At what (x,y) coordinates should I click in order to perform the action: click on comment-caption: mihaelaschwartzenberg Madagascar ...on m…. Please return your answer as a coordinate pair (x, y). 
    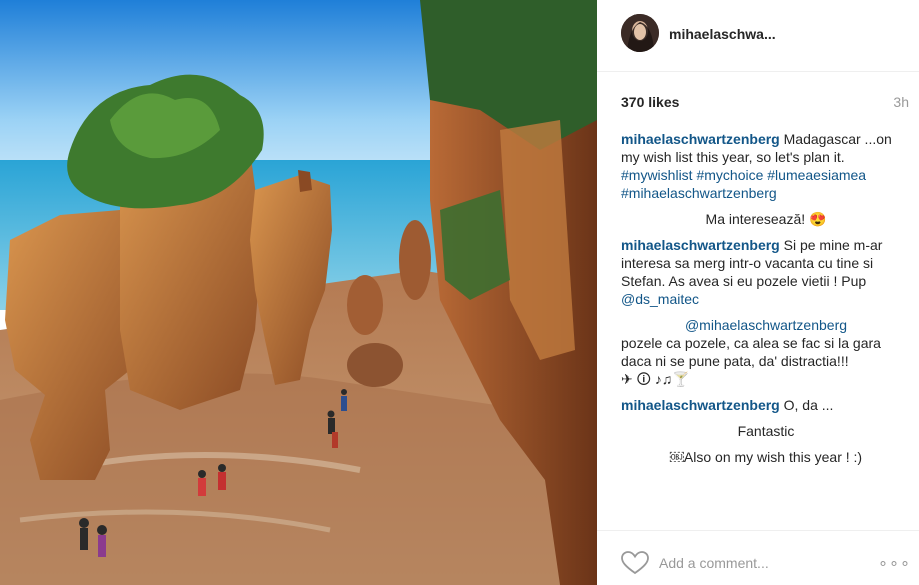
    Looking at the image, I should click on (766, 166).